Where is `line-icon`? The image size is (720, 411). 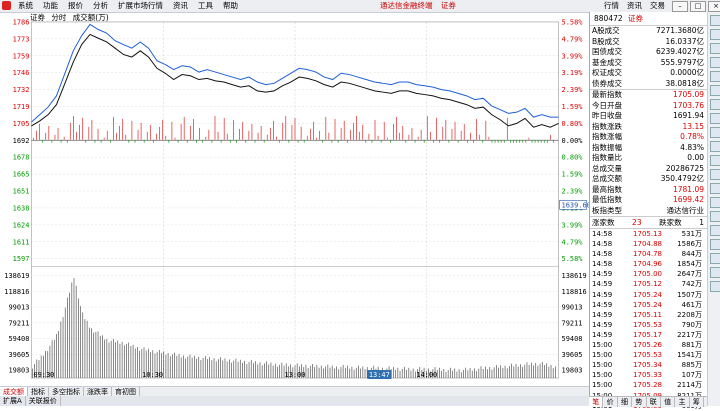
line-icon is located at coordinates (715, 76).